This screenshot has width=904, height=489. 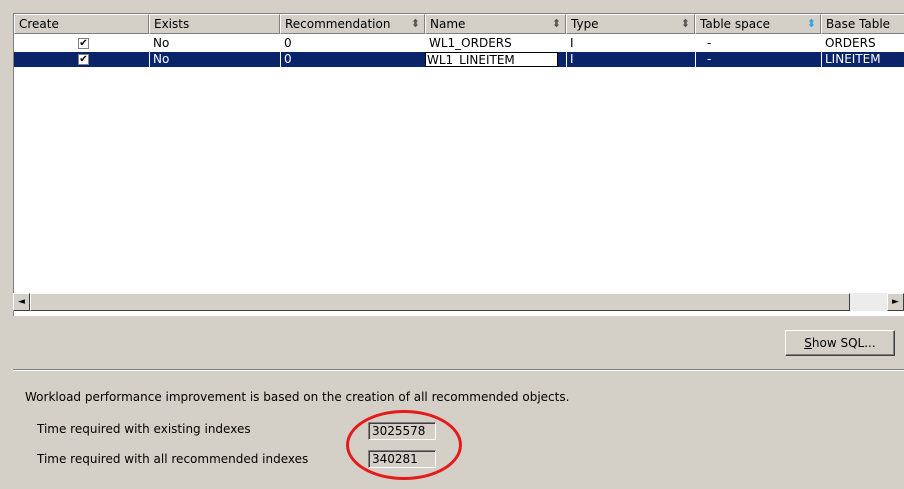 I want to click on column-header-create: Create, so click(x=81, y=24).